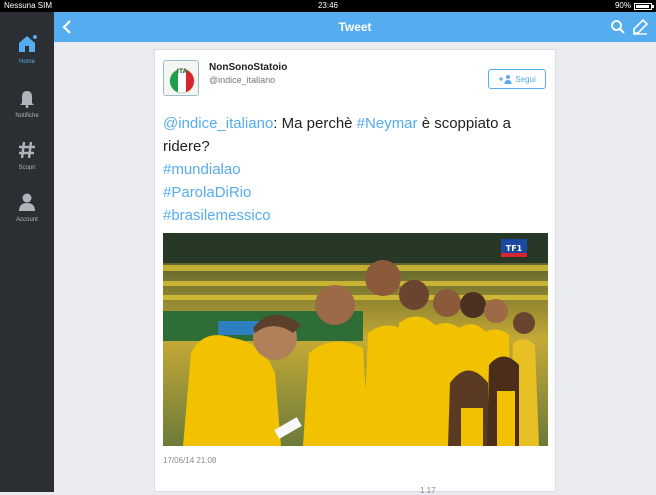  I want to click on hashtag-link: #brasilemessico, so click(356, 215).